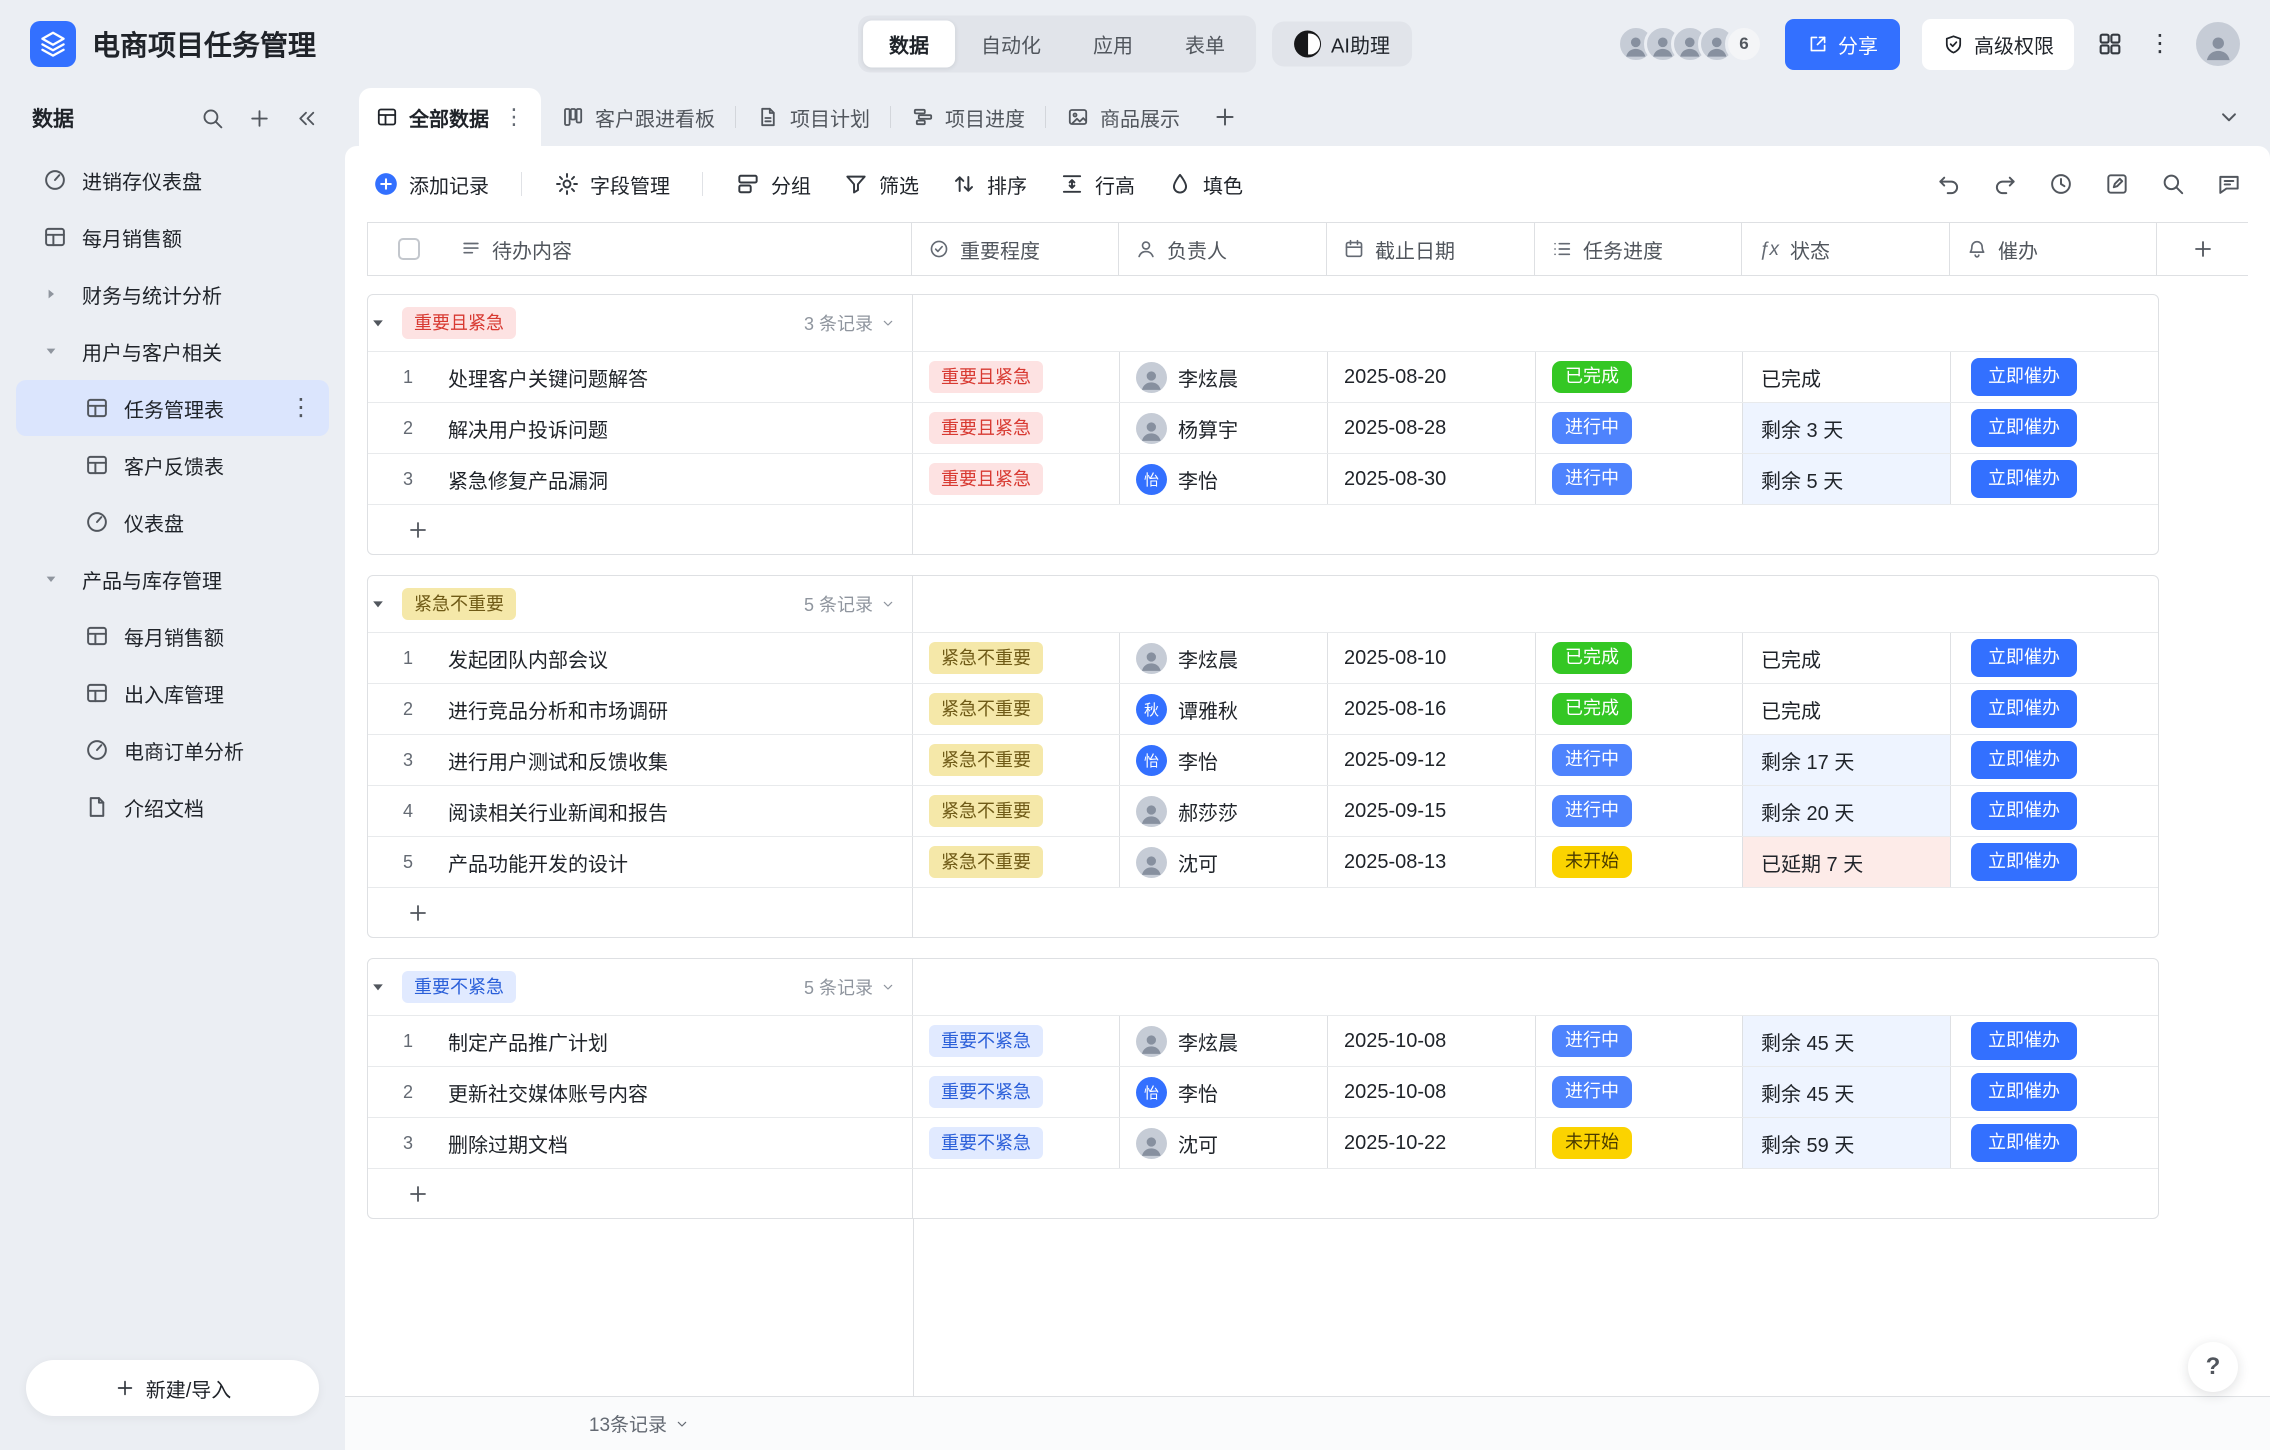  What do you see at coordinates (850, 323) in the screenshot?
I see `group-count: 3 条记录` at bounding box center [850, 323].